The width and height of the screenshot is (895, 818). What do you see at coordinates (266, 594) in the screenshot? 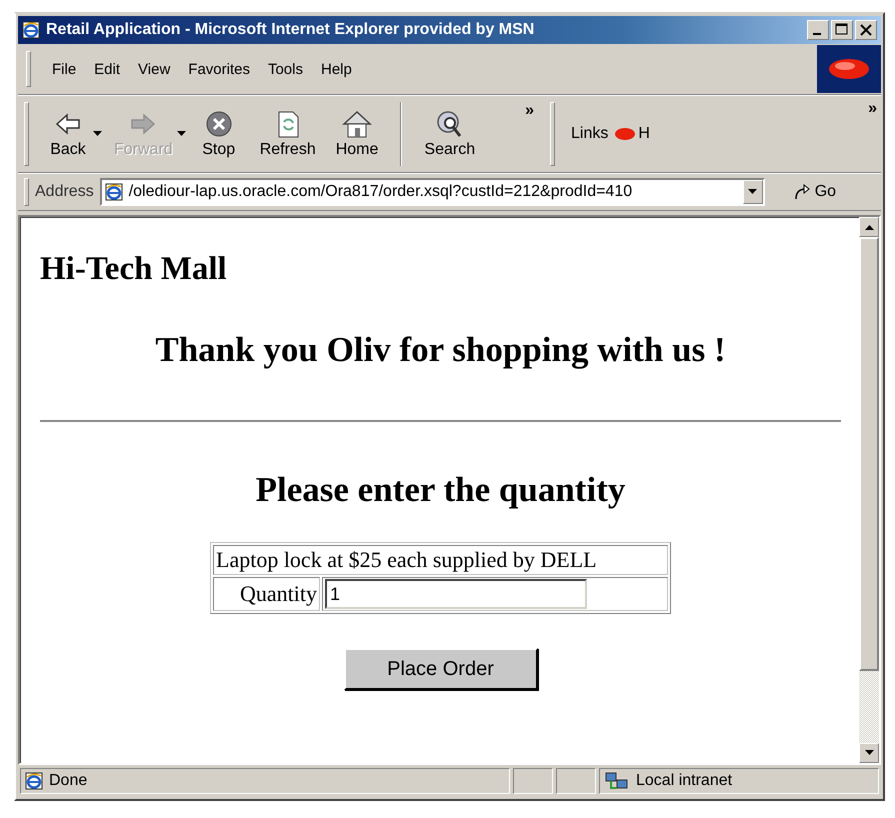
I see `quantity-label: Quantity` at bounding box center [266, 594].